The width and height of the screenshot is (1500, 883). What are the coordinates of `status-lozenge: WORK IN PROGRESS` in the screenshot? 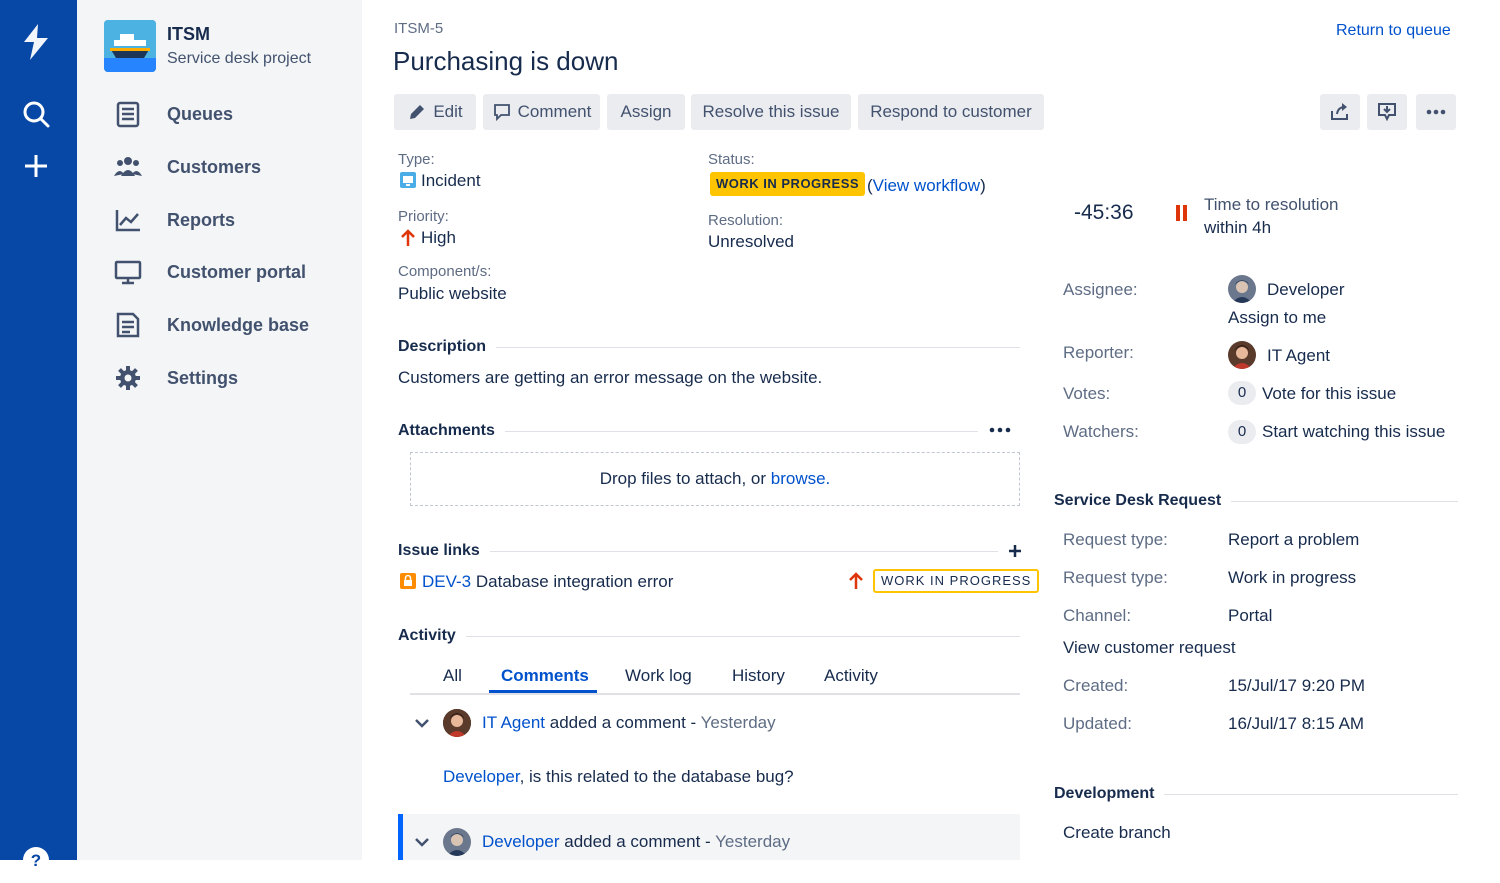 It's located at (788, 184).